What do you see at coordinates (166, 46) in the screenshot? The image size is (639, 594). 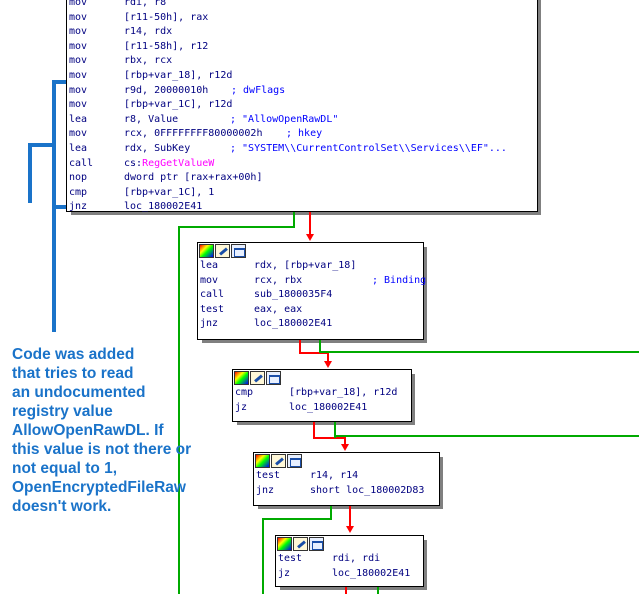 I see `operand-text: [r11-58h], r12` at bounding box center [166, 46].